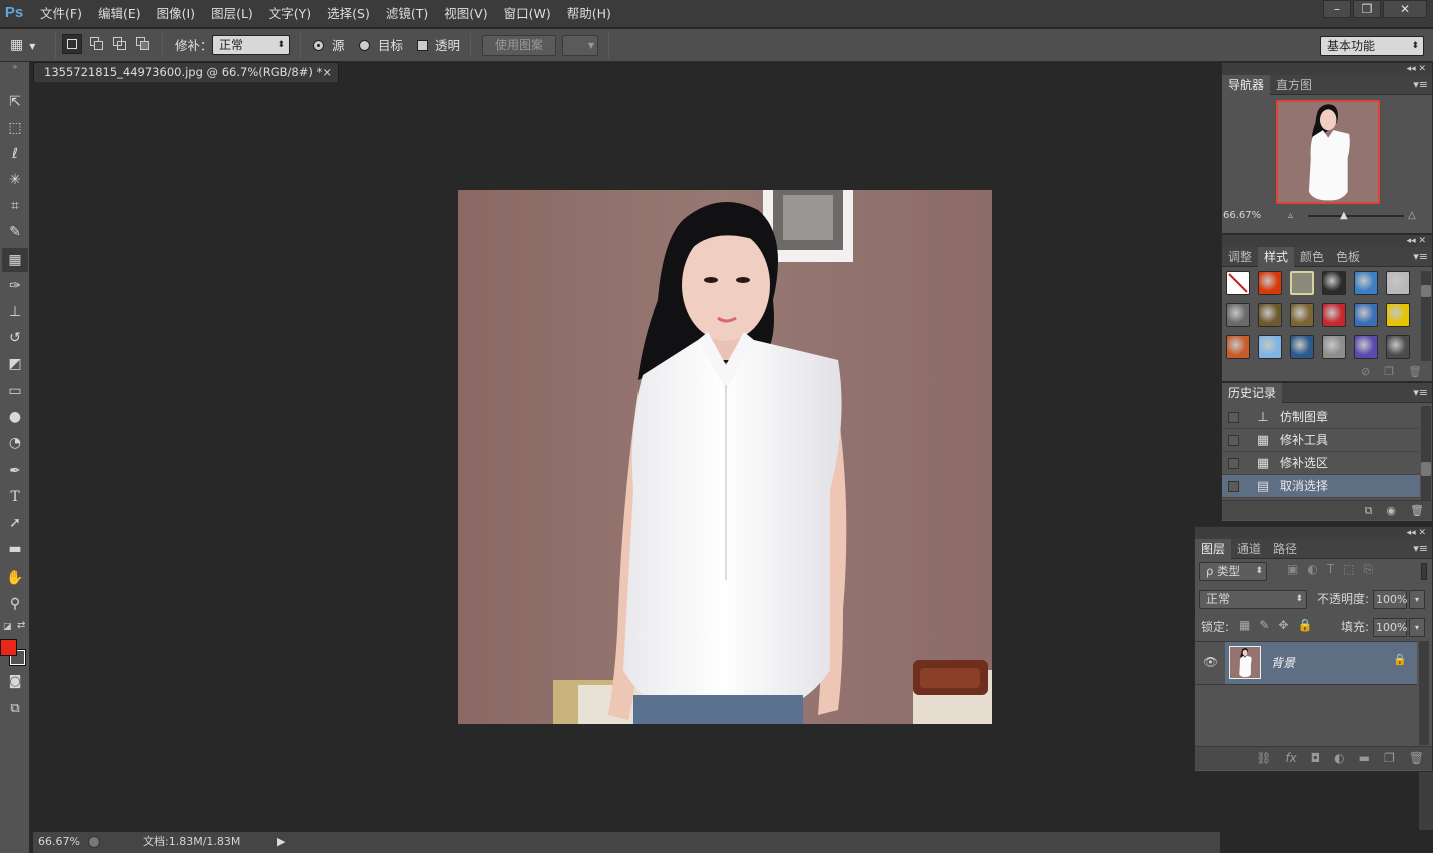 This screenshot has height=853, width=1433. What do you see at coordinates (120, 44) in the screenshot?
I see `subtract-from-selection-icon` at bounding box center [120, 44].